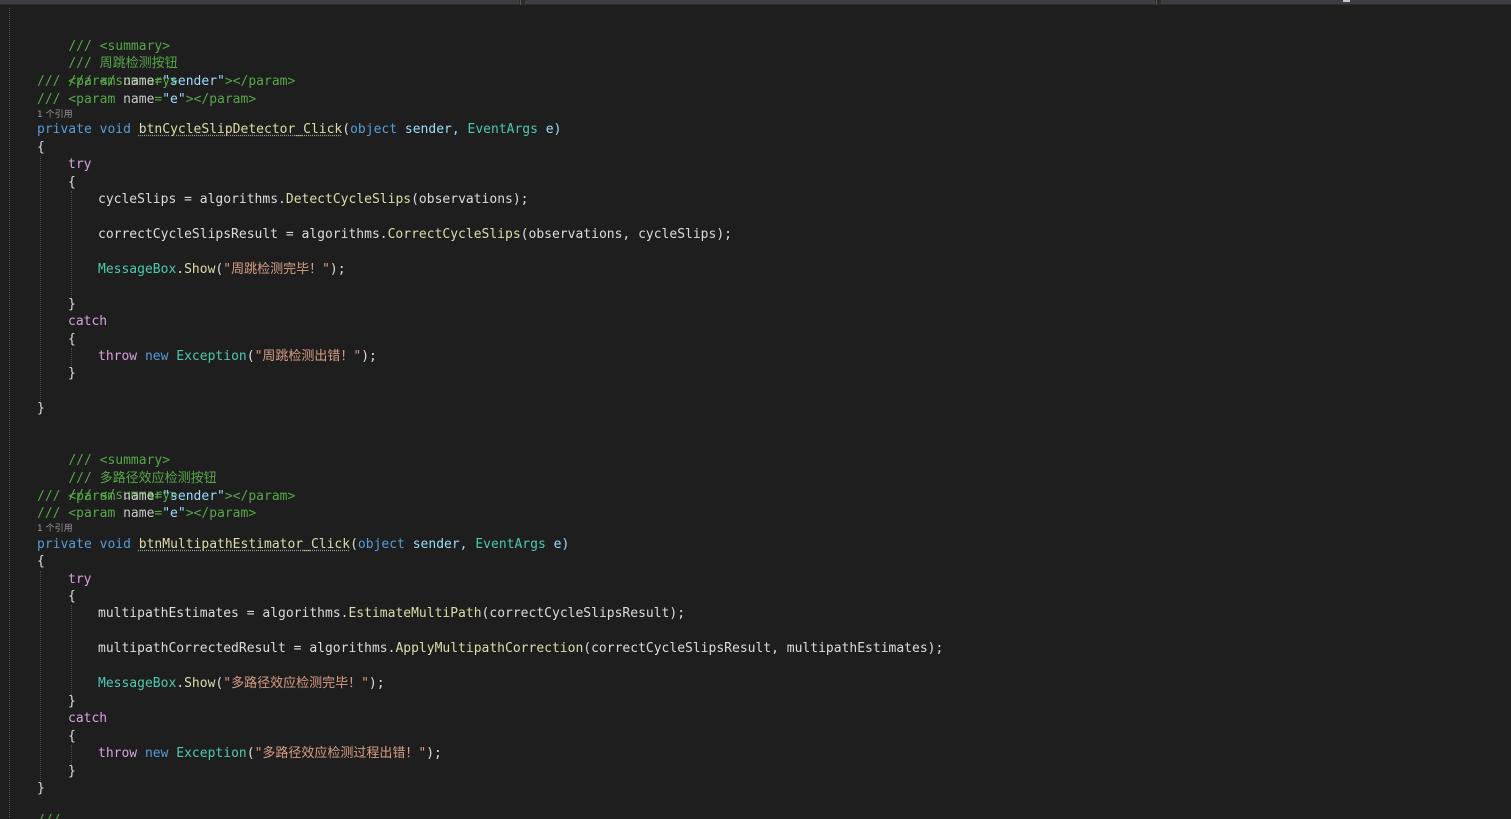 The height and width of the screenshot is (819, 1511). What do you see at coordinates (1346, 1) in the screenshot?
I see `navbar-indicator` at bounding box center [1346, 1].